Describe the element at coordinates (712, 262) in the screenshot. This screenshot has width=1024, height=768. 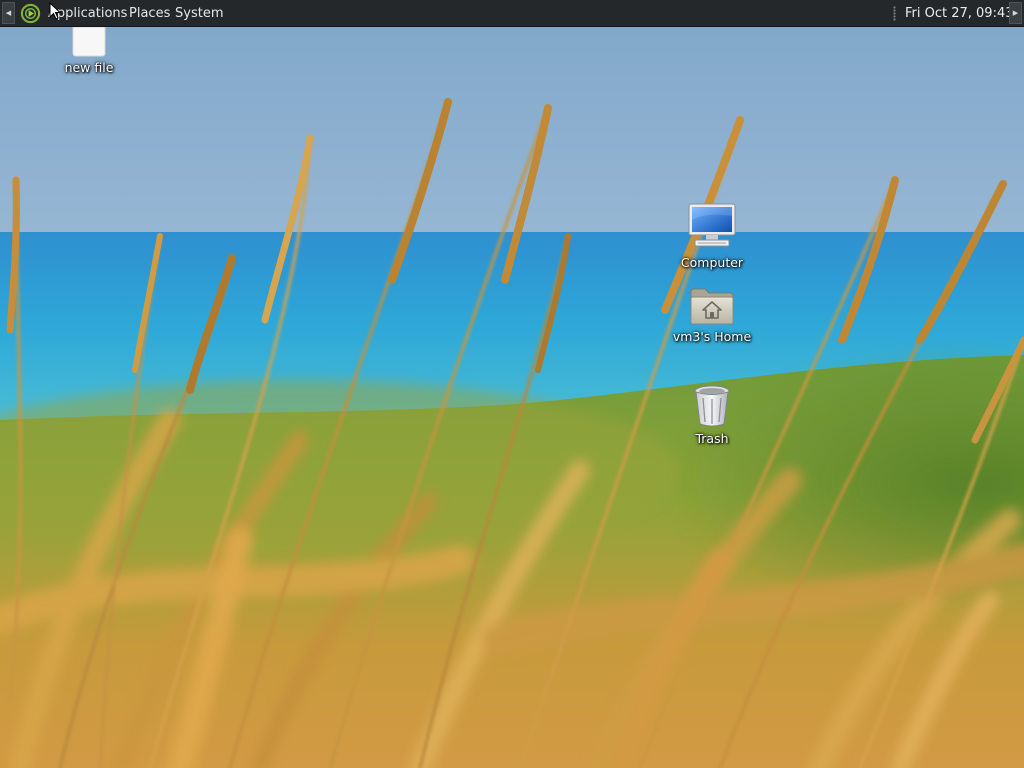
I see `desktop-icon-label: Computer` at that location.